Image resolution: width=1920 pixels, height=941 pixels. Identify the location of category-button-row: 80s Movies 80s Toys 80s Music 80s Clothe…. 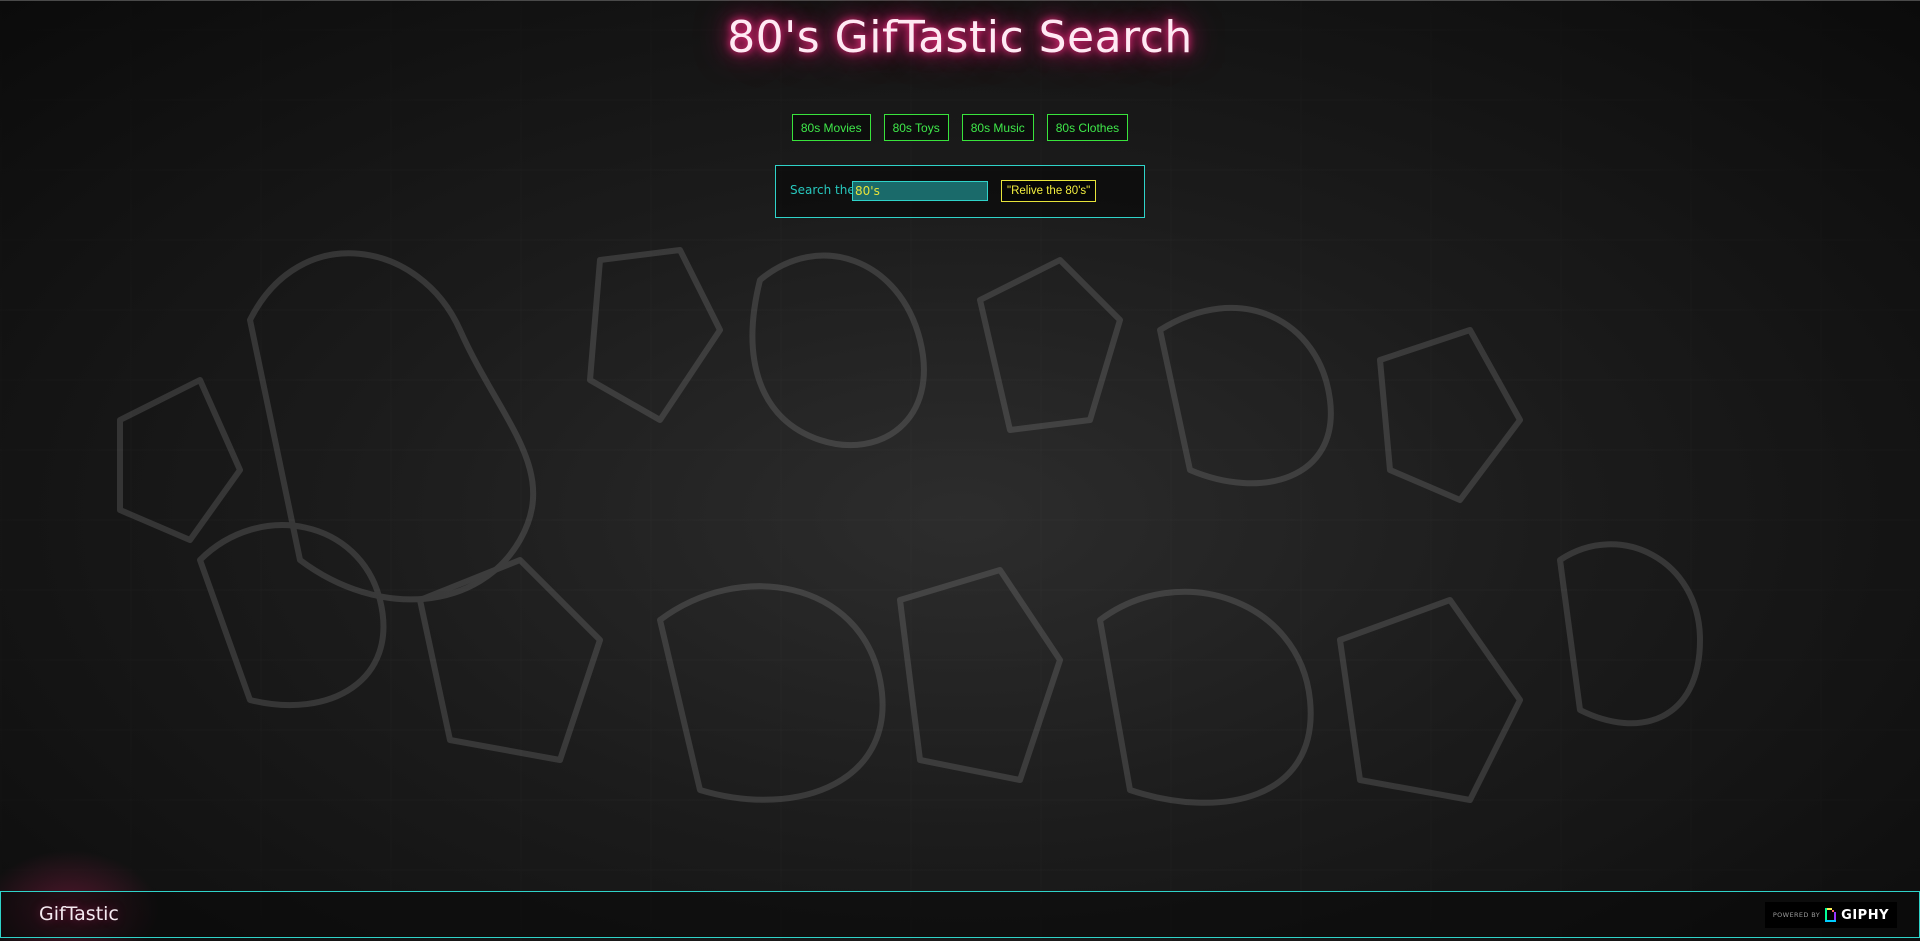
(960, 127).